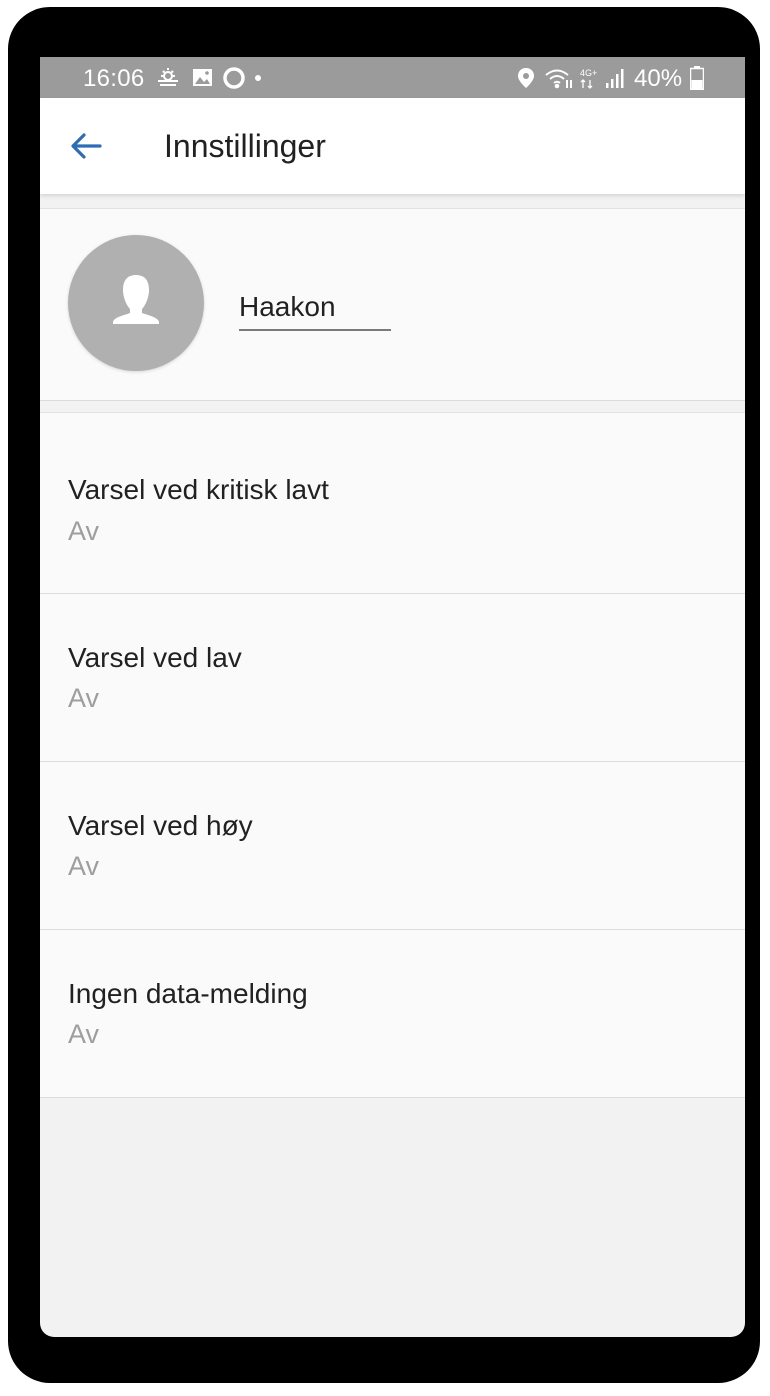  Describe the element at coordinates (155, 657) in the screenshot. I see `setting-title: Varsel ved lav` at that location.